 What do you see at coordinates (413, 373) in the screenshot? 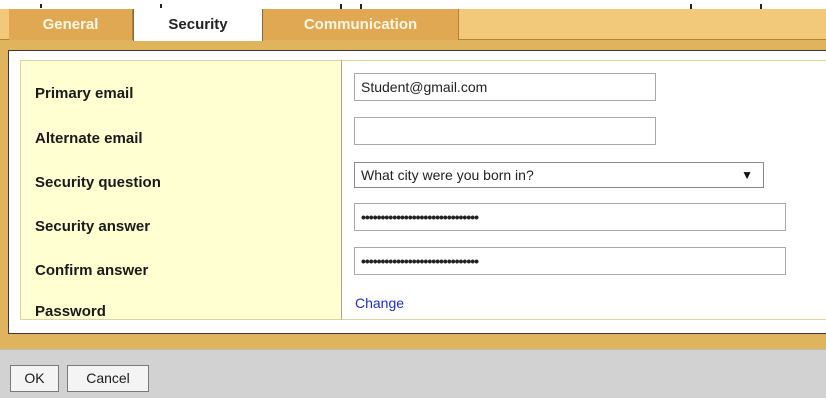
I see `button-bar: OK Cancel` at bounding box center [413, 373].